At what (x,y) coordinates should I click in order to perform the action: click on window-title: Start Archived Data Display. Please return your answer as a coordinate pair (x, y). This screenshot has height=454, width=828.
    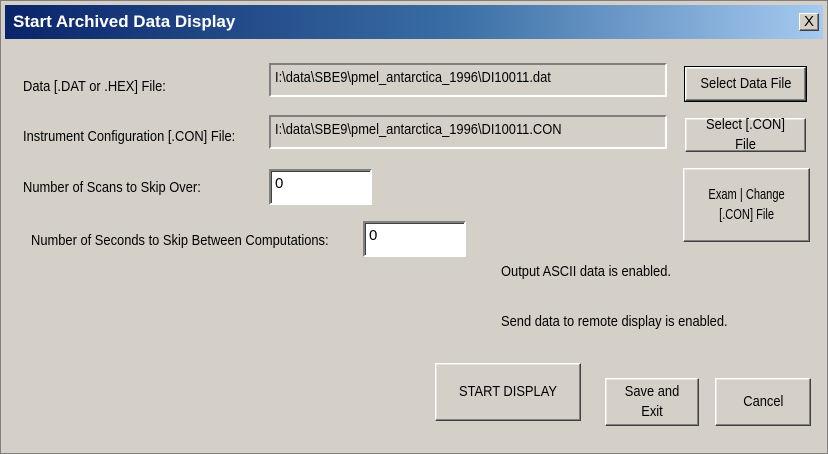
    Looking at the image, I should click on (124, 21).